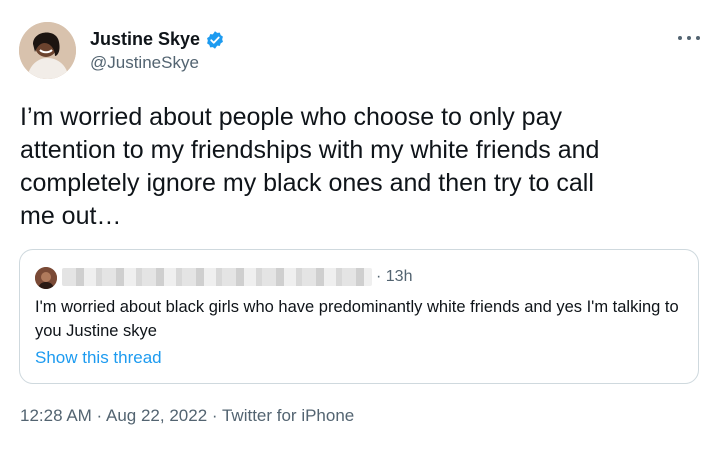 The height and width of the screenshot is (449, 720). What do you see at coordinates (98, 358) in the screenshot?
I see `show-thread-link: Show this thread` at bounding box center [98, 358].